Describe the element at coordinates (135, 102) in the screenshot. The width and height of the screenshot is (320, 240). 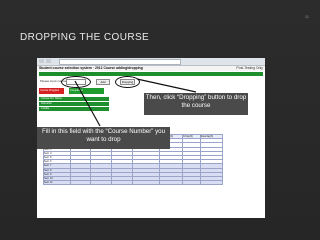
I see `callout-arrows` at that location.